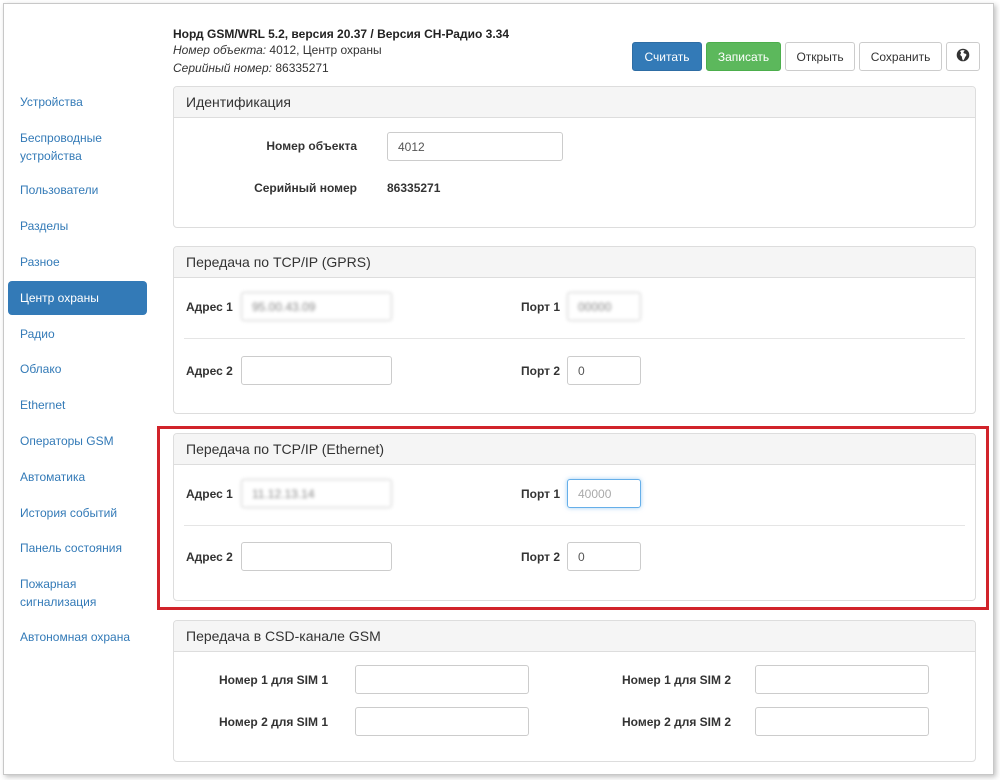 The image size is (1000, 780). I want to click on object-number-input, so click(475, 146).